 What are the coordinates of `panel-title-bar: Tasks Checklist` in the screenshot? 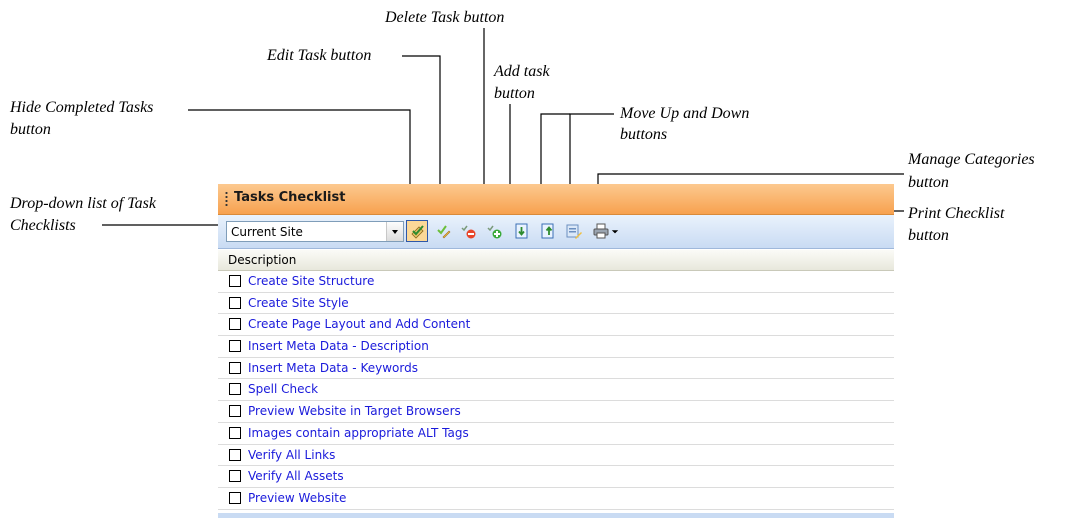 It's located at (556, 199).